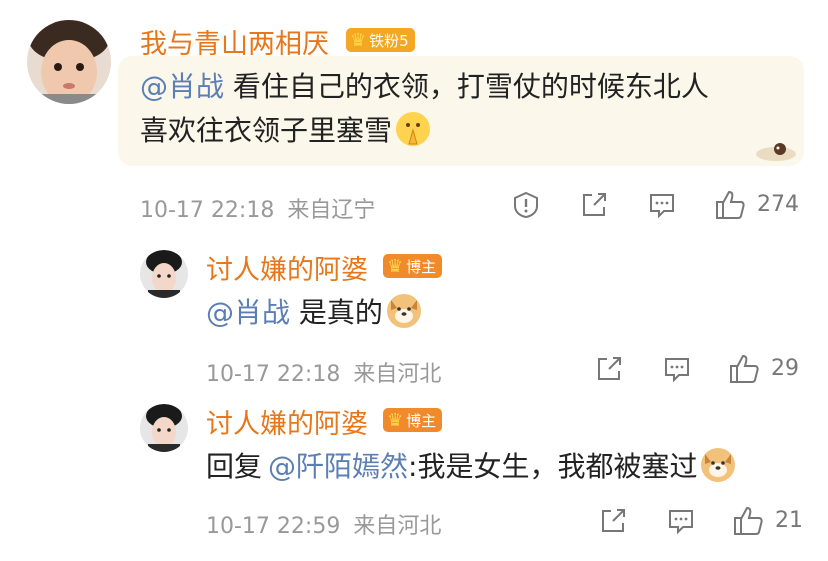 The image size is (828, 561). Describe the element at coordinates (789, 520) in the screenshot. I see `like-count: 21` at that location.